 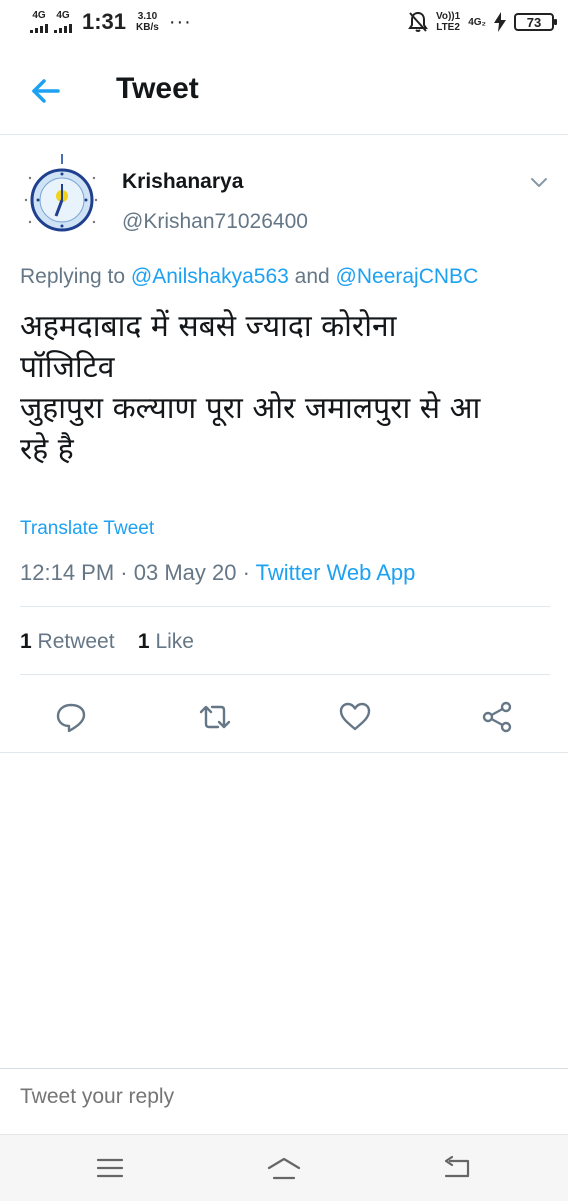 What do you see at coordinates (39, 22) in the screenshot?
I see `signal-sim1: 4G` at bounding box center [39, 22].